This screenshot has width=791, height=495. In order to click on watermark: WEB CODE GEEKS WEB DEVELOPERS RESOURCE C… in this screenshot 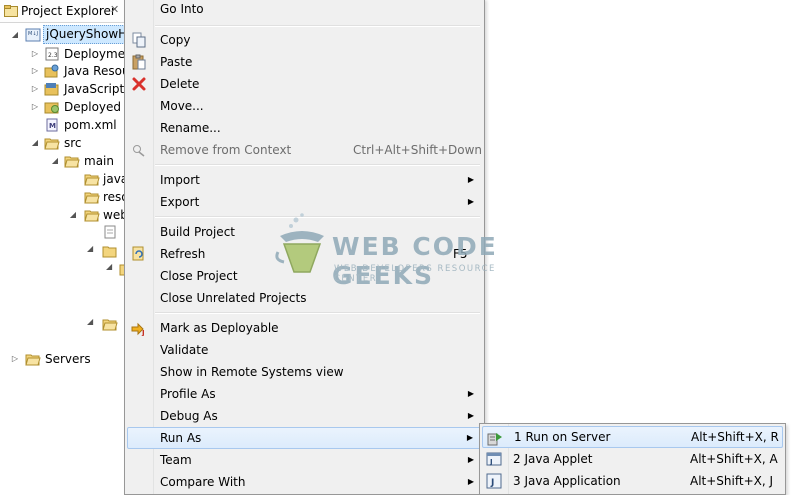, I will do `click(396, 251)`.